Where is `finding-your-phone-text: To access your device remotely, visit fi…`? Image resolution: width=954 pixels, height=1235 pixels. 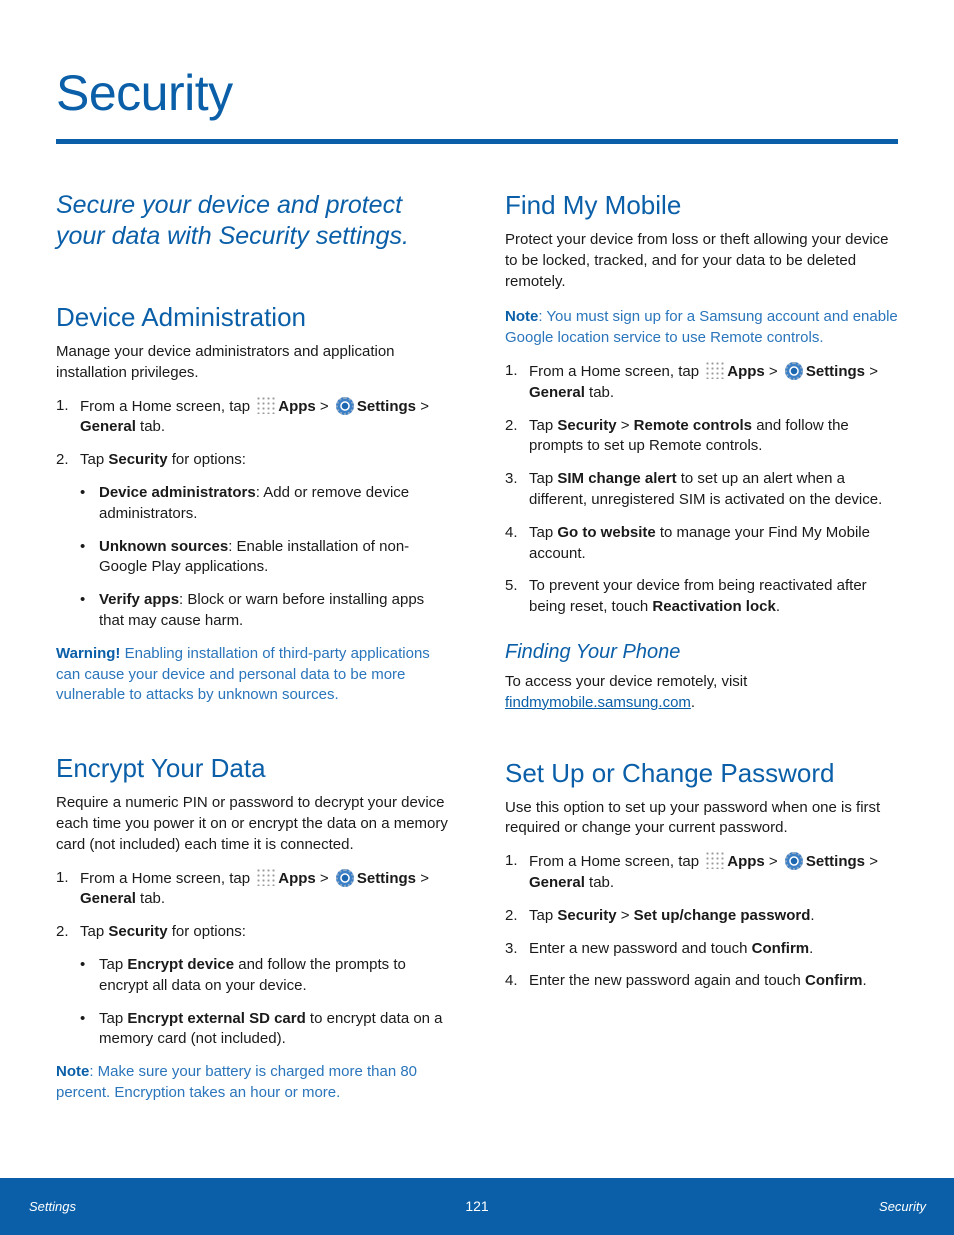
finding-your-phone-text: To access your device remotely, visit fi… is located at coordinates (626, 691).